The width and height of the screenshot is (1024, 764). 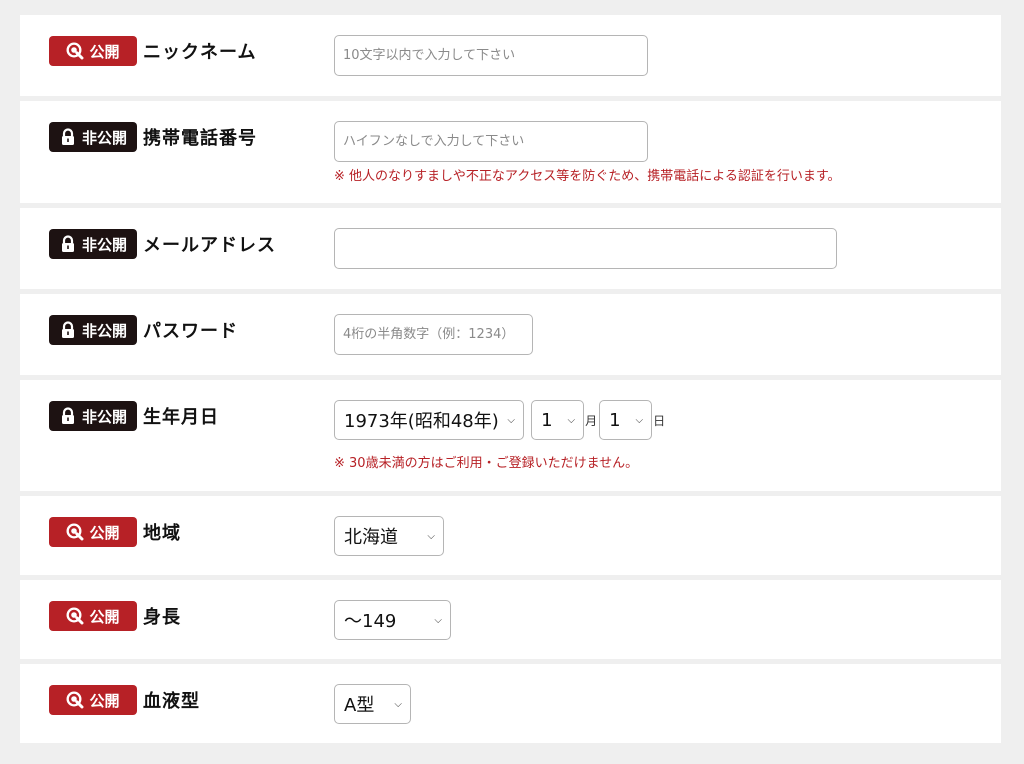 What do you see at coordinates (171, 701) in the screenshot?
I see `blood-label: 血液型` at bounding box center [171, 701].